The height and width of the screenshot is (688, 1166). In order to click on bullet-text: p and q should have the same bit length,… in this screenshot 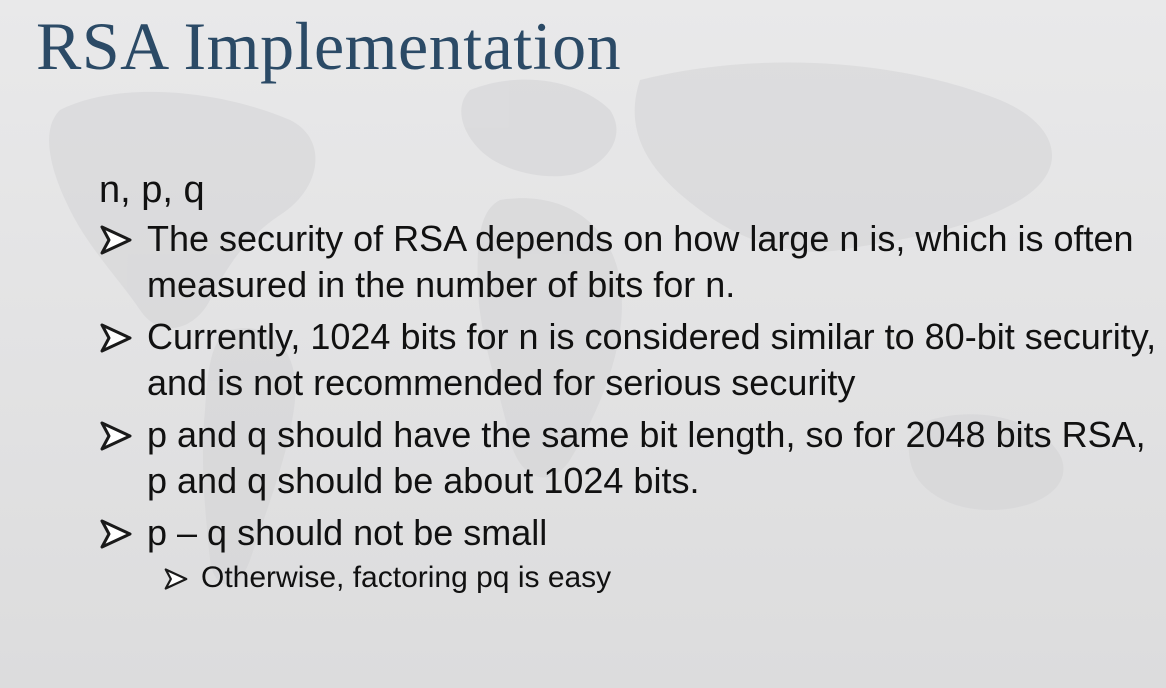, I will do `click(646, 457)`.